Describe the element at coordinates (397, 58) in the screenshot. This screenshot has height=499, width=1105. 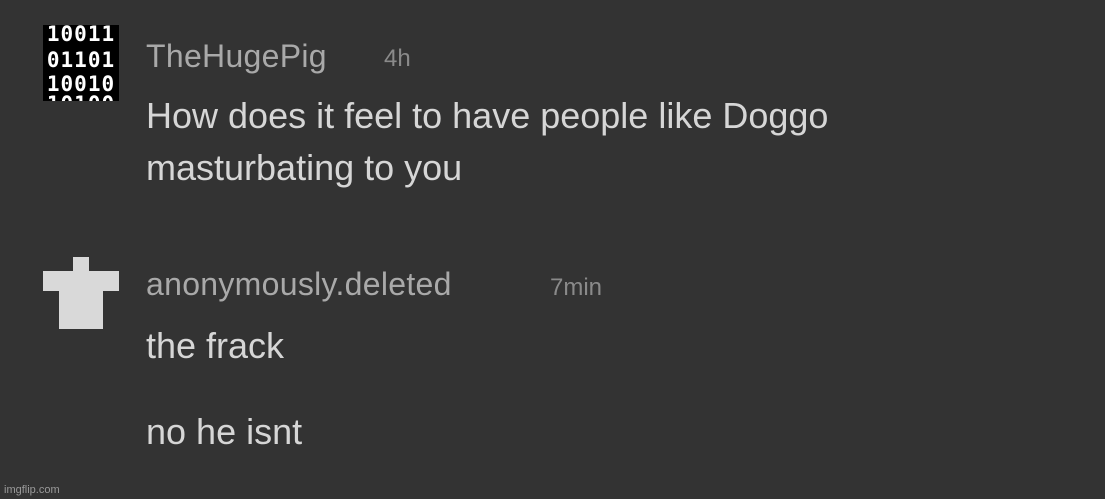
I see `timestamp: 4h` at that location.